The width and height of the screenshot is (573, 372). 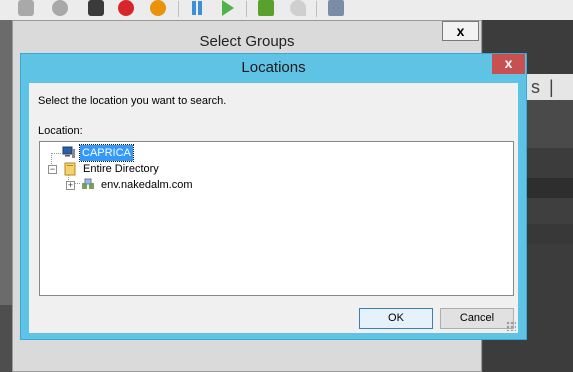 I want to click on undo-icon, so click(x=298, y=8).